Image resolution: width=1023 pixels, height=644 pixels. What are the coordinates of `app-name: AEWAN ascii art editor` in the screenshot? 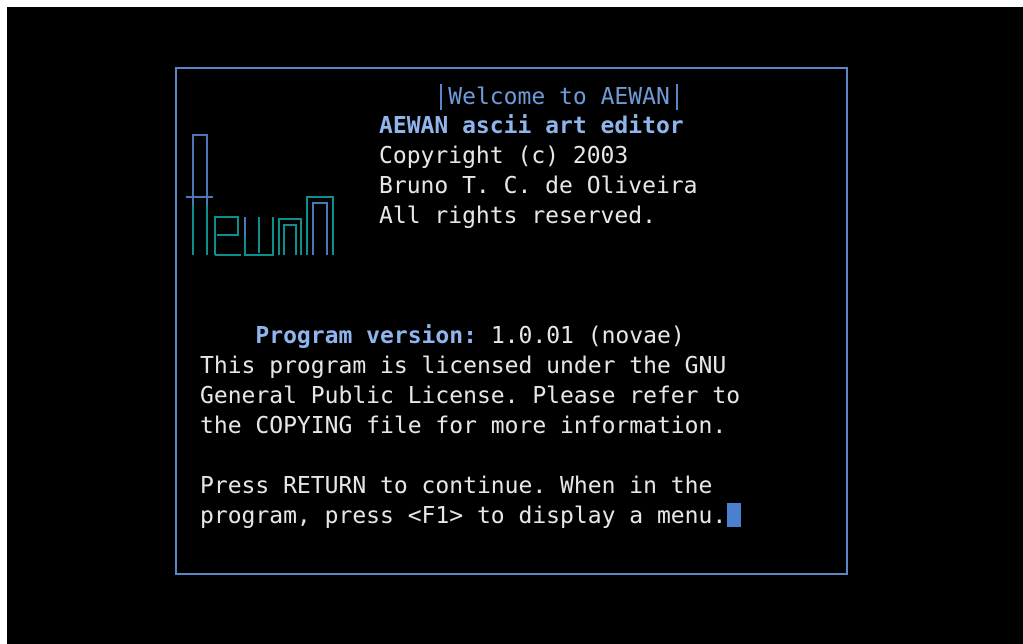 It's located at (531, 126).